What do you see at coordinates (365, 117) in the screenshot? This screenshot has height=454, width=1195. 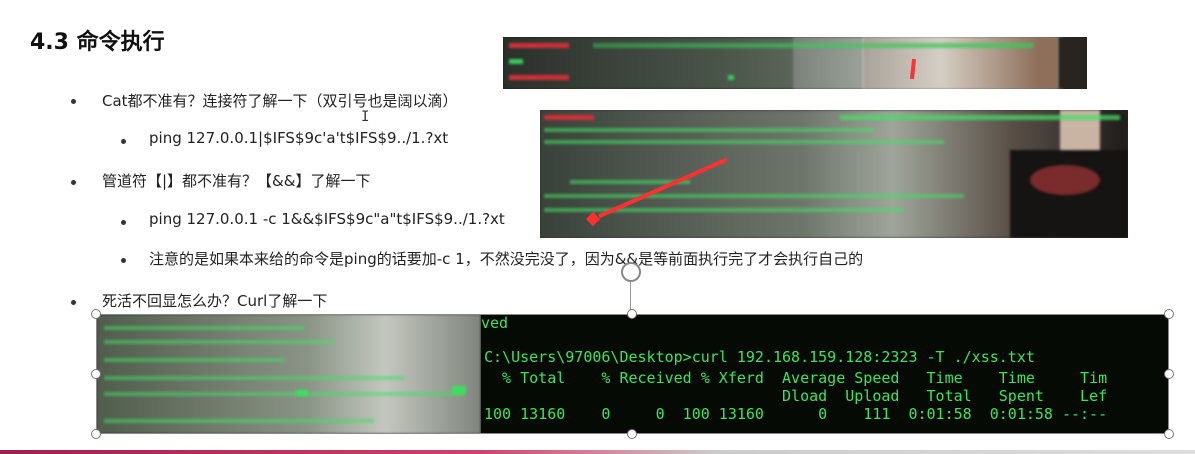 I see `text-cursor-icon: I` at bounding box center [365, 117].